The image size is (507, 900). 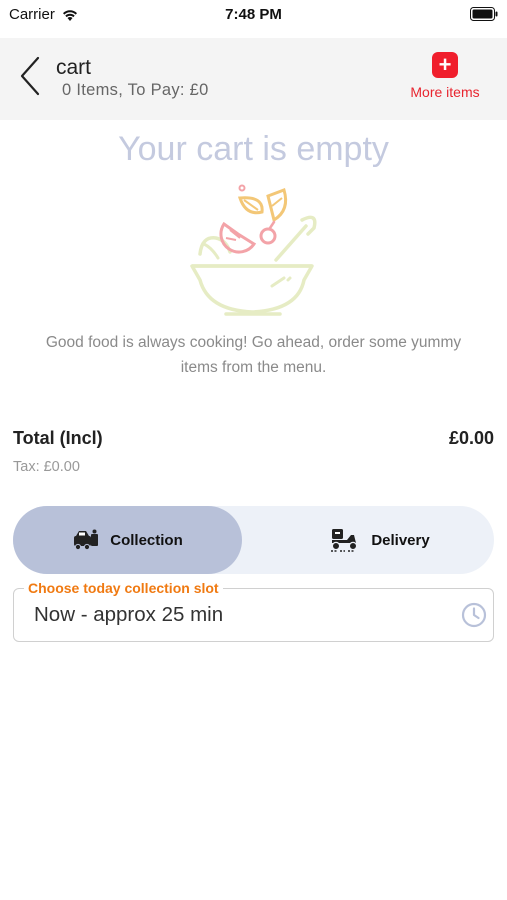 What do you see at coordinates (474, 615) in the screenshot?
I see `clock-icon` at bounding box center [474, 615].